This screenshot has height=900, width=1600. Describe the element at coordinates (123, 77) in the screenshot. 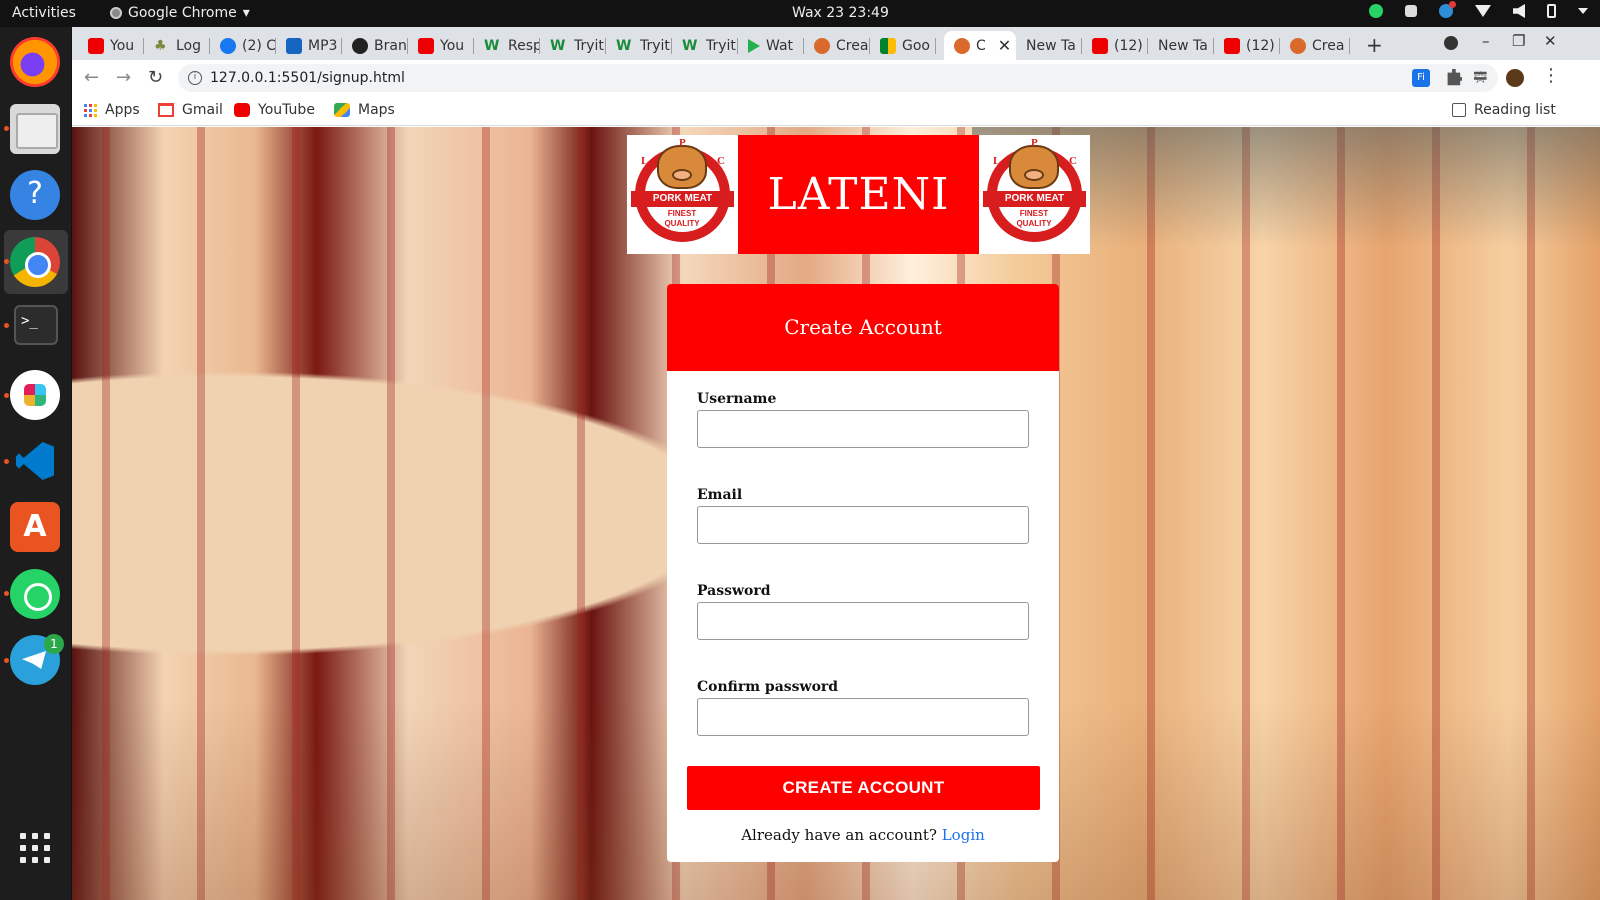

I see `forward-icon: →` at that location.